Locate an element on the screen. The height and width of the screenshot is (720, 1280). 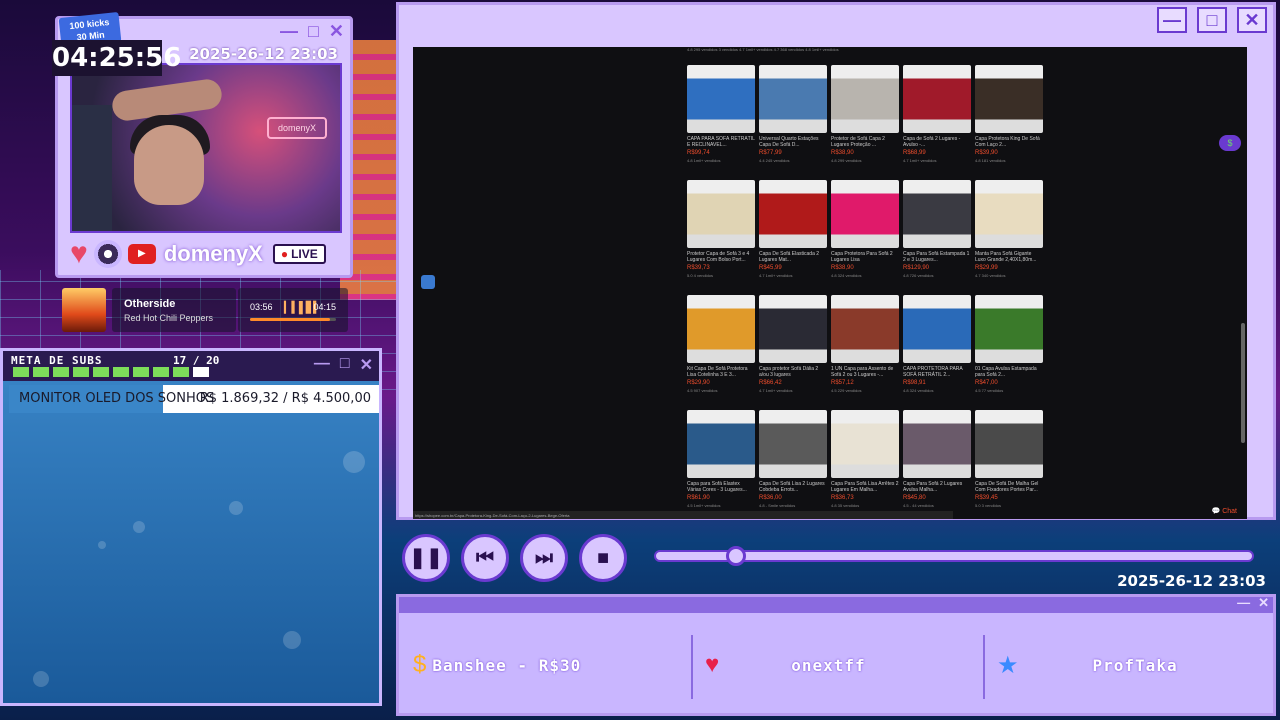
product-price: R$57,12 is located at coordinates (842, 383).